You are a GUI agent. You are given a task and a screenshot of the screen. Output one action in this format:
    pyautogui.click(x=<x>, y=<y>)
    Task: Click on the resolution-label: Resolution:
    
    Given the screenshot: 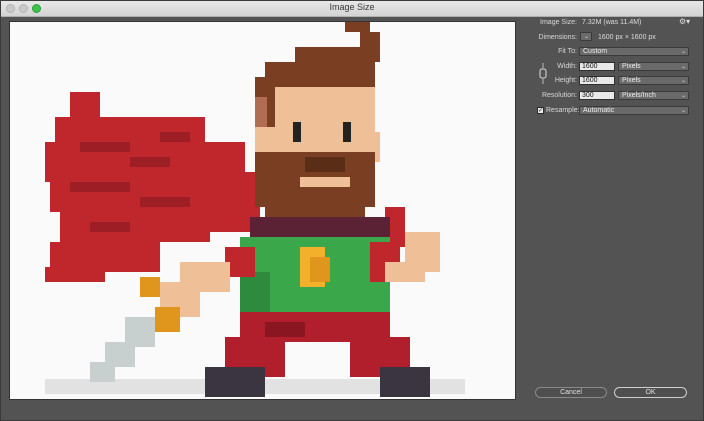 What is the action you would take?
    pyautogui.click(x=559, y=95)
    